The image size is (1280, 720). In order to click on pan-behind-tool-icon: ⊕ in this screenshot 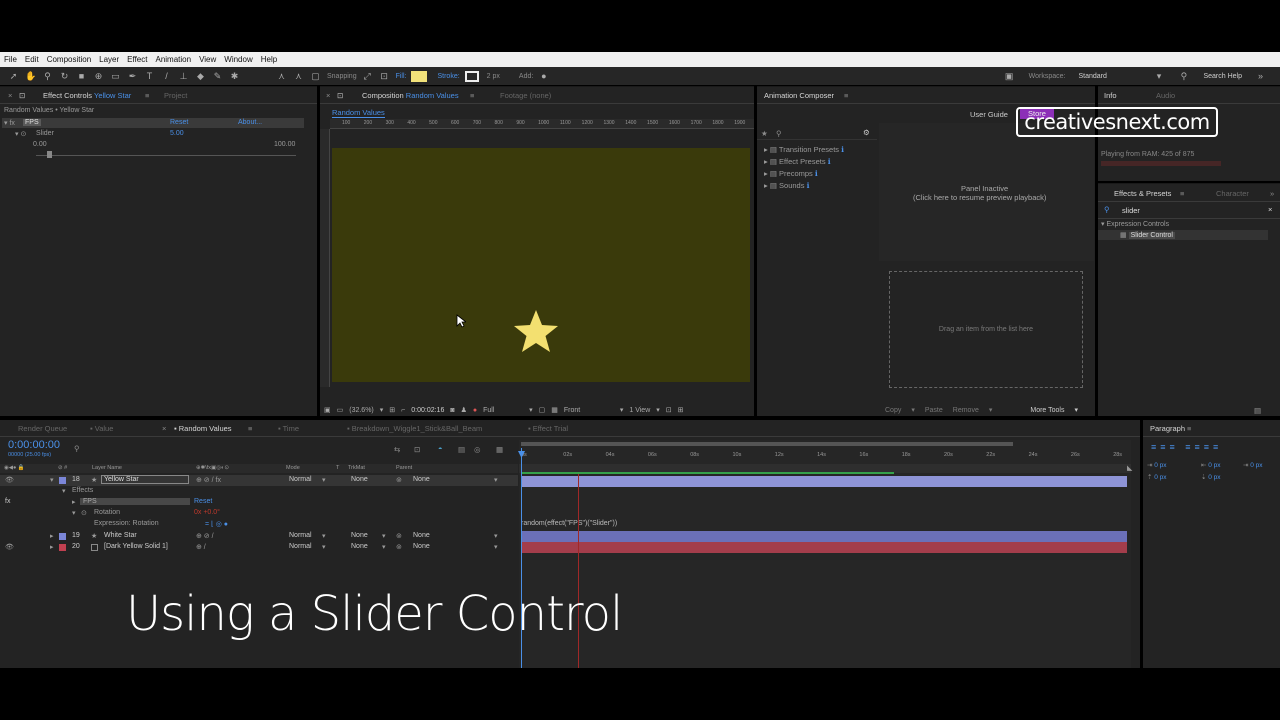, I will do `click(98, 76)`.